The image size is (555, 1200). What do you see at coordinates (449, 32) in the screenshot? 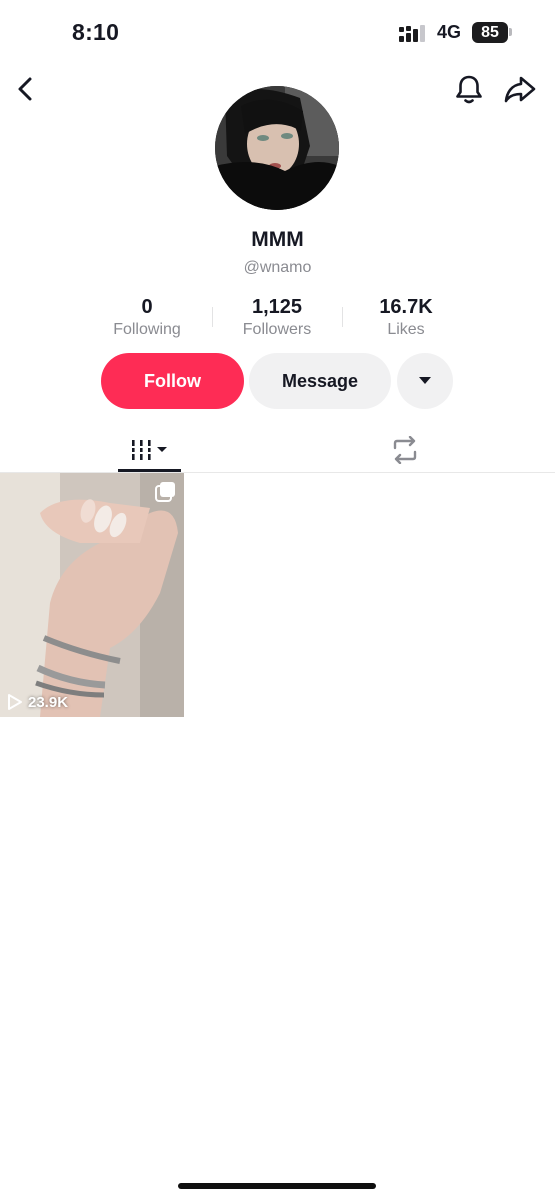
I see `network-type: 4G` at bounding box center [449, 32].